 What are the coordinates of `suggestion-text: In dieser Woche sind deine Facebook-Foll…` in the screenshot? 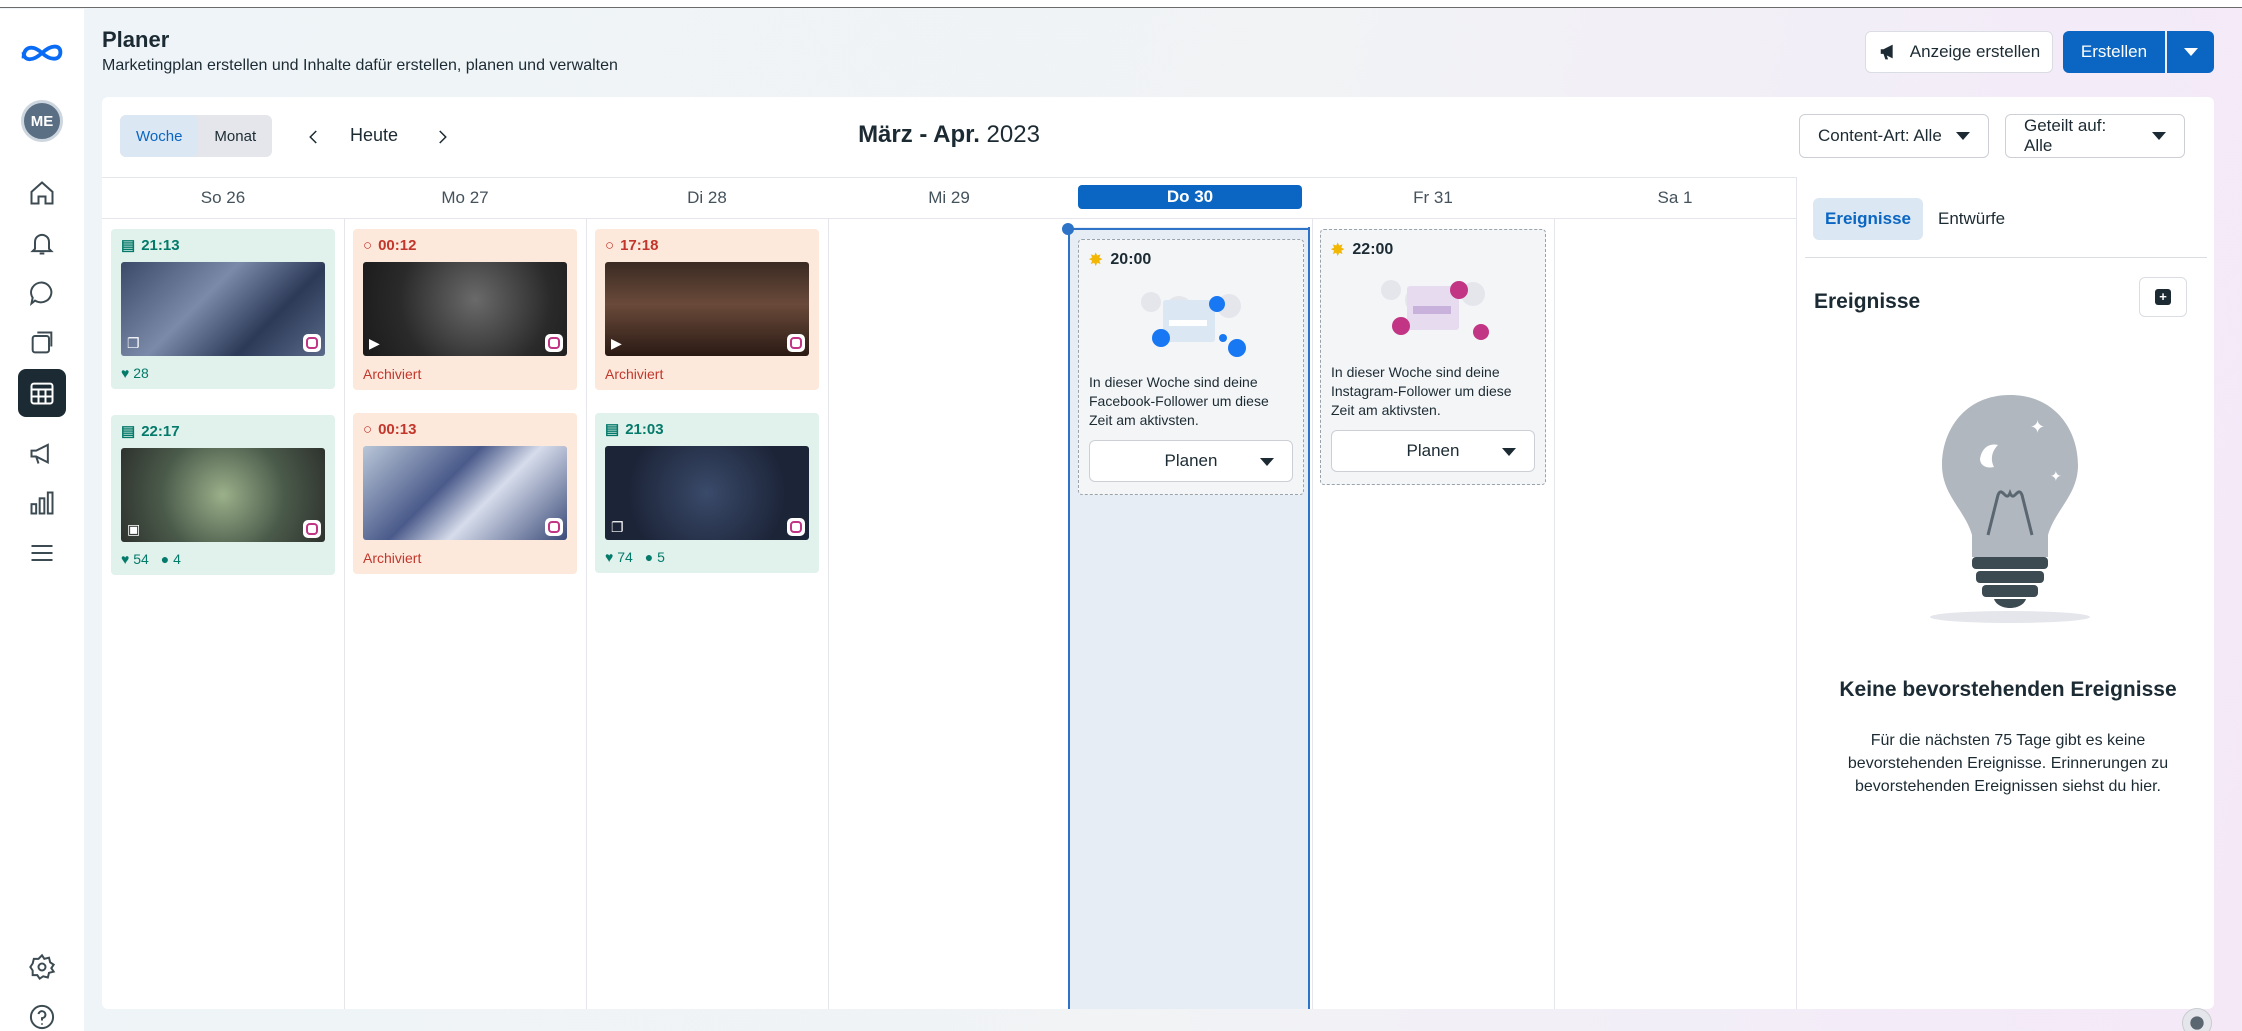 It's located at (1179, 401).